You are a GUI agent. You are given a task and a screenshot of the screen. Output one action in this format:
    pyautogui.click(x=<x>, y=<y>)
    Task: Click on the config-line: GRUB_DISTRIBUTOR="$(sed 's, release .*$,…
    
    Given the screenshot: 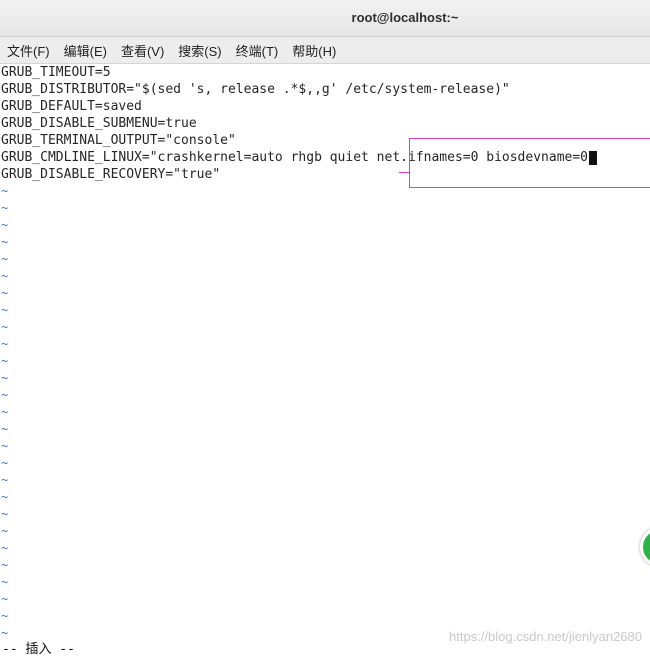 What is the action you would take?
    pyautogui.click(x=255, y=89)
    